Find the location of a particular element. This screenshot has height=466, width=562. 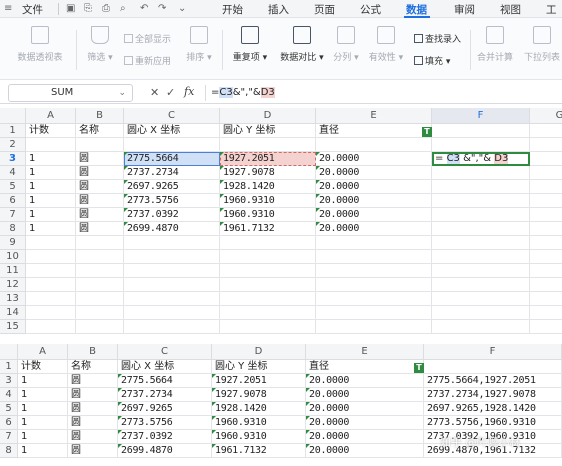

row-header-11: 11 is located at coordinates (13, 271).